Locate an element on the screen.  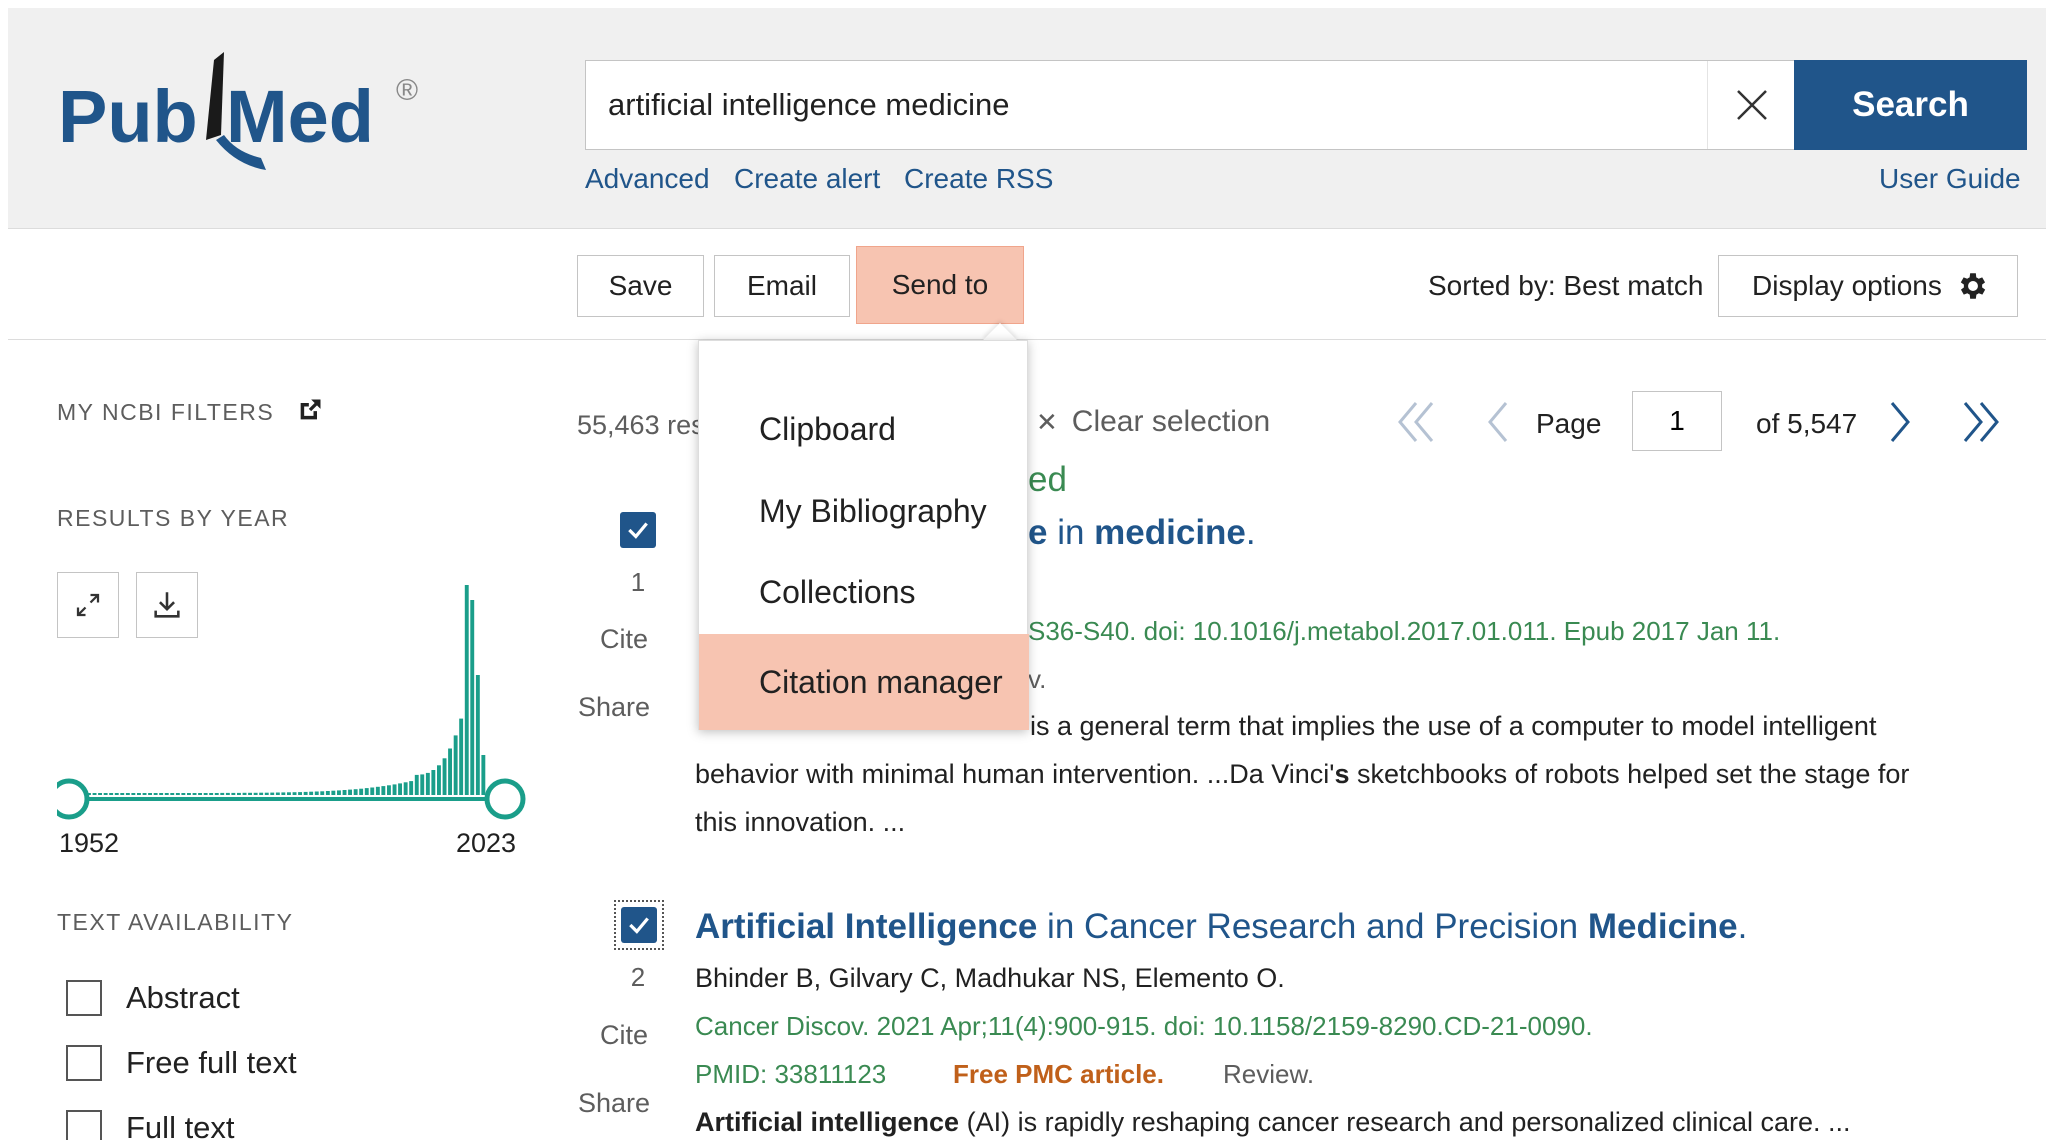
display-options-button: Display options is located at coordinates (1868, 286).